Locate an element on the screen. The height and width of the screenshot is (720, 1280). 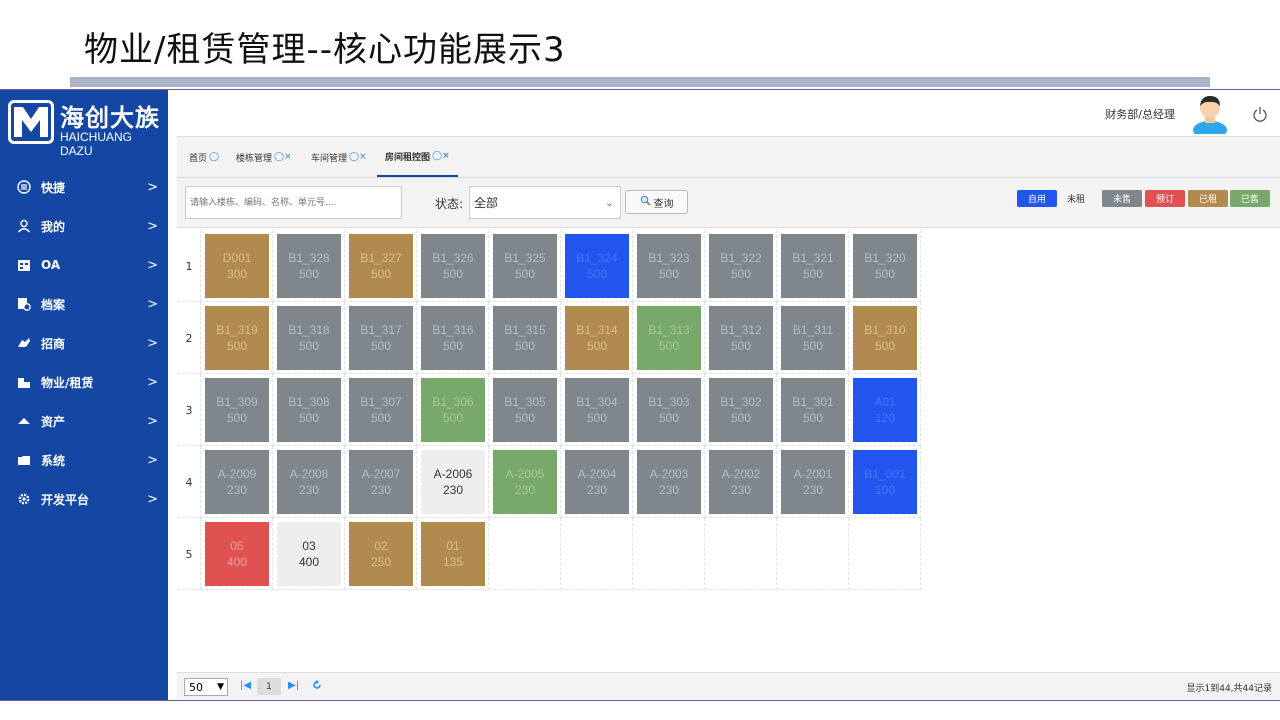
sidebar-item-1: 我的 > is located at coordinates (84, 226).